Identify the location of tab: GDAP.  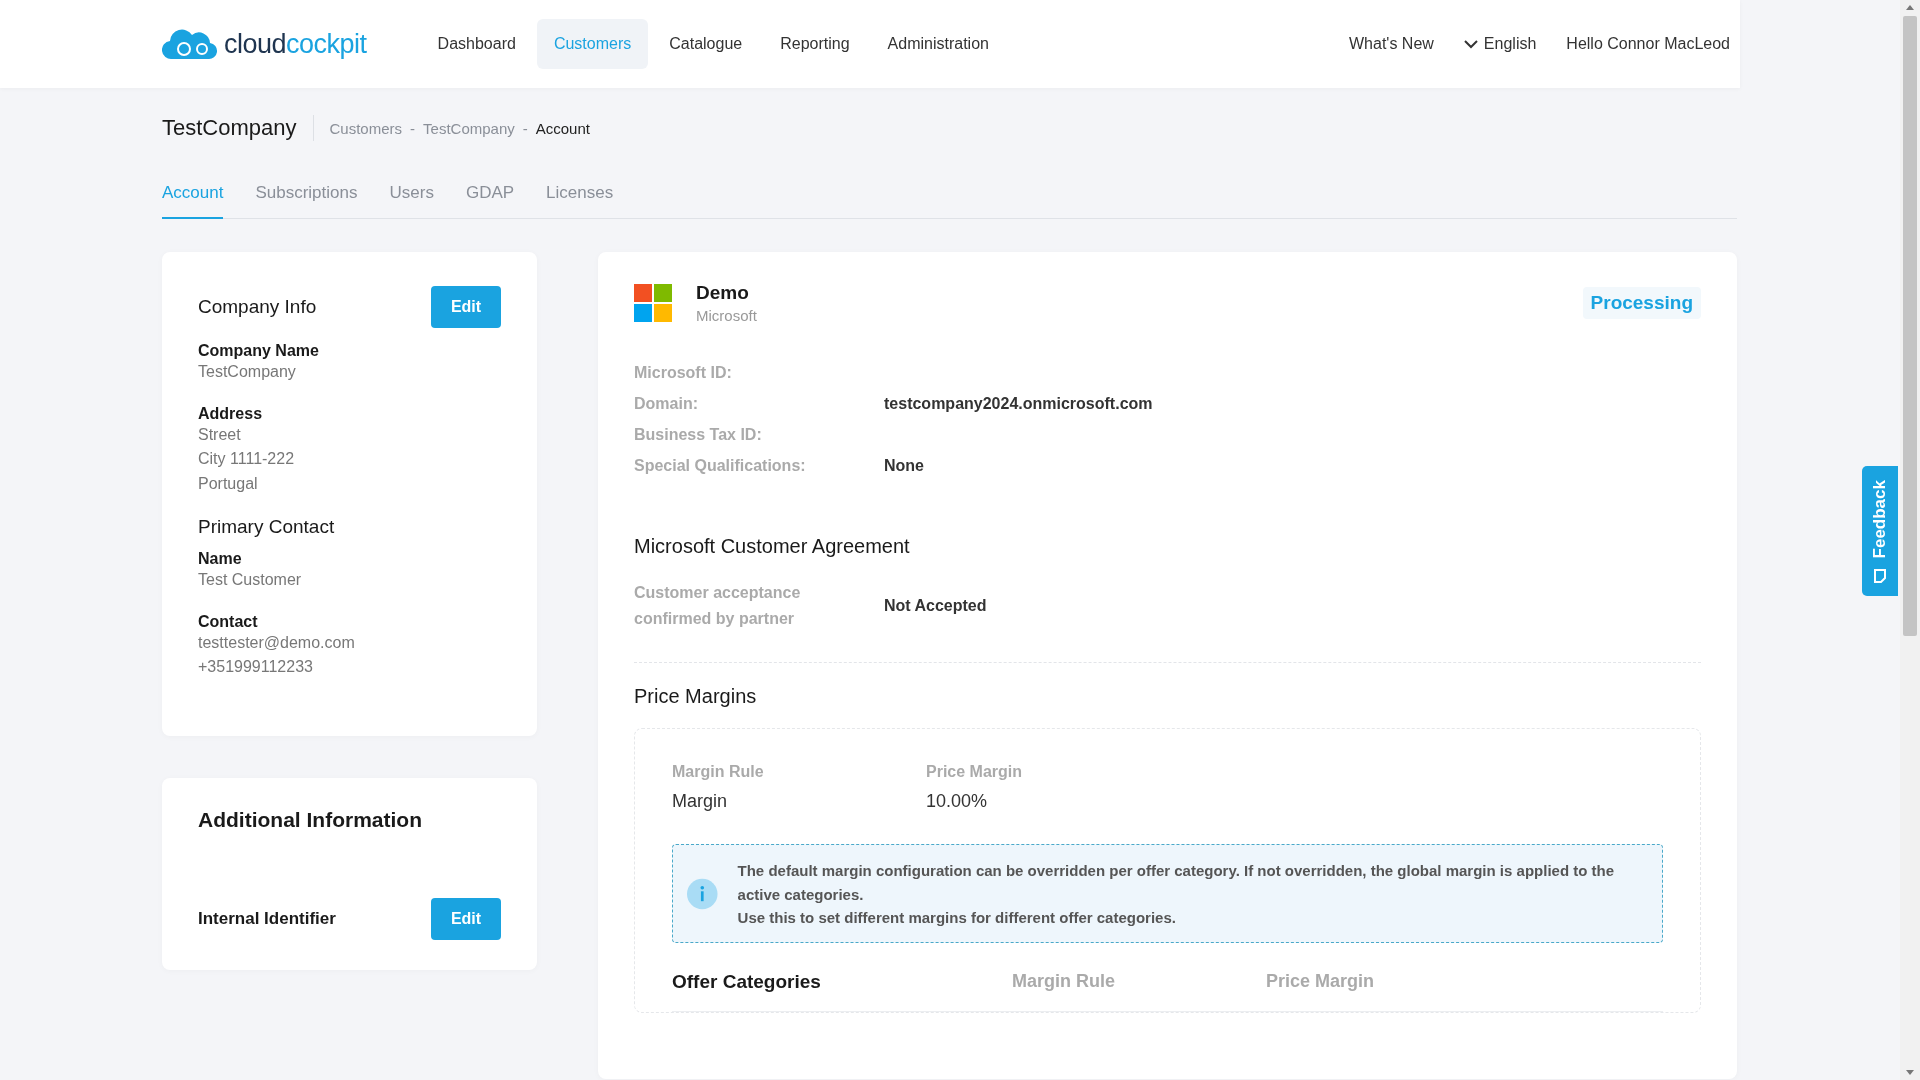
(490, 193).